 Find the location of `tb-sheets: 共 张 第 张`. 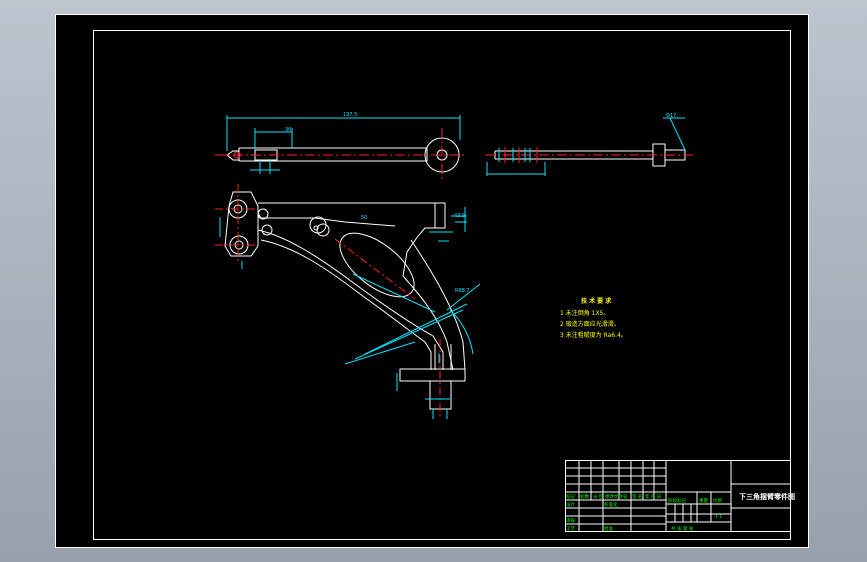

tb-sheets: 共 张 第 张 is located at coordinates (682, 528).